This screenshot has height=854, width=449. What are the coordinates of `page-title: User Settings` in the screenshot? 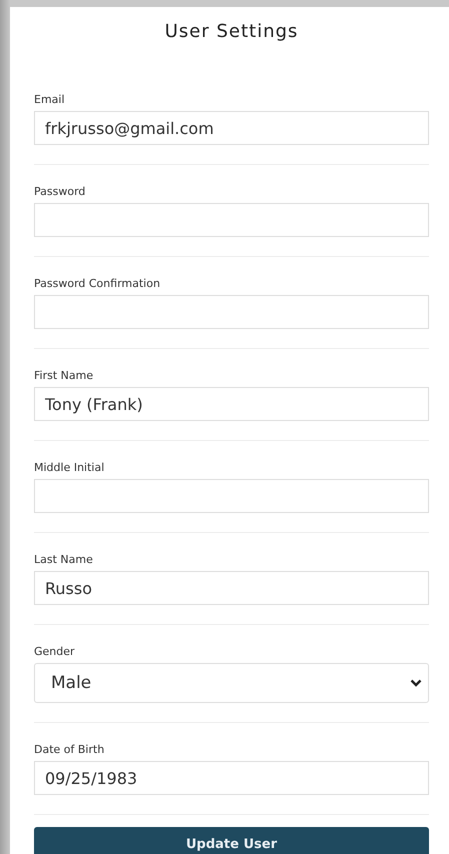 It's located at (232, 32).